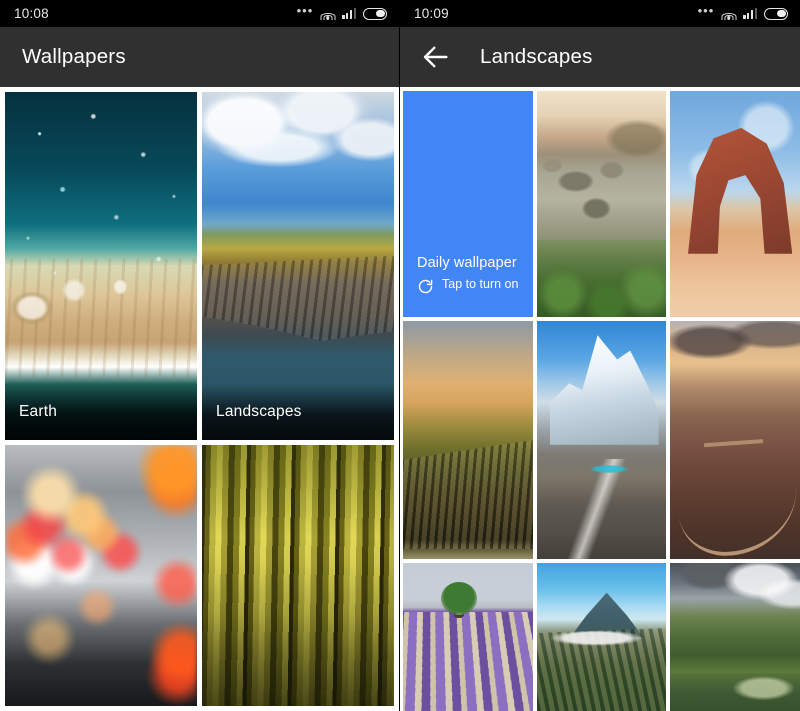 This screenshot has height=711, width=800. Describe the element at coordinates (425, 286) in the screenshot. I see `refresh-icon` at that location.